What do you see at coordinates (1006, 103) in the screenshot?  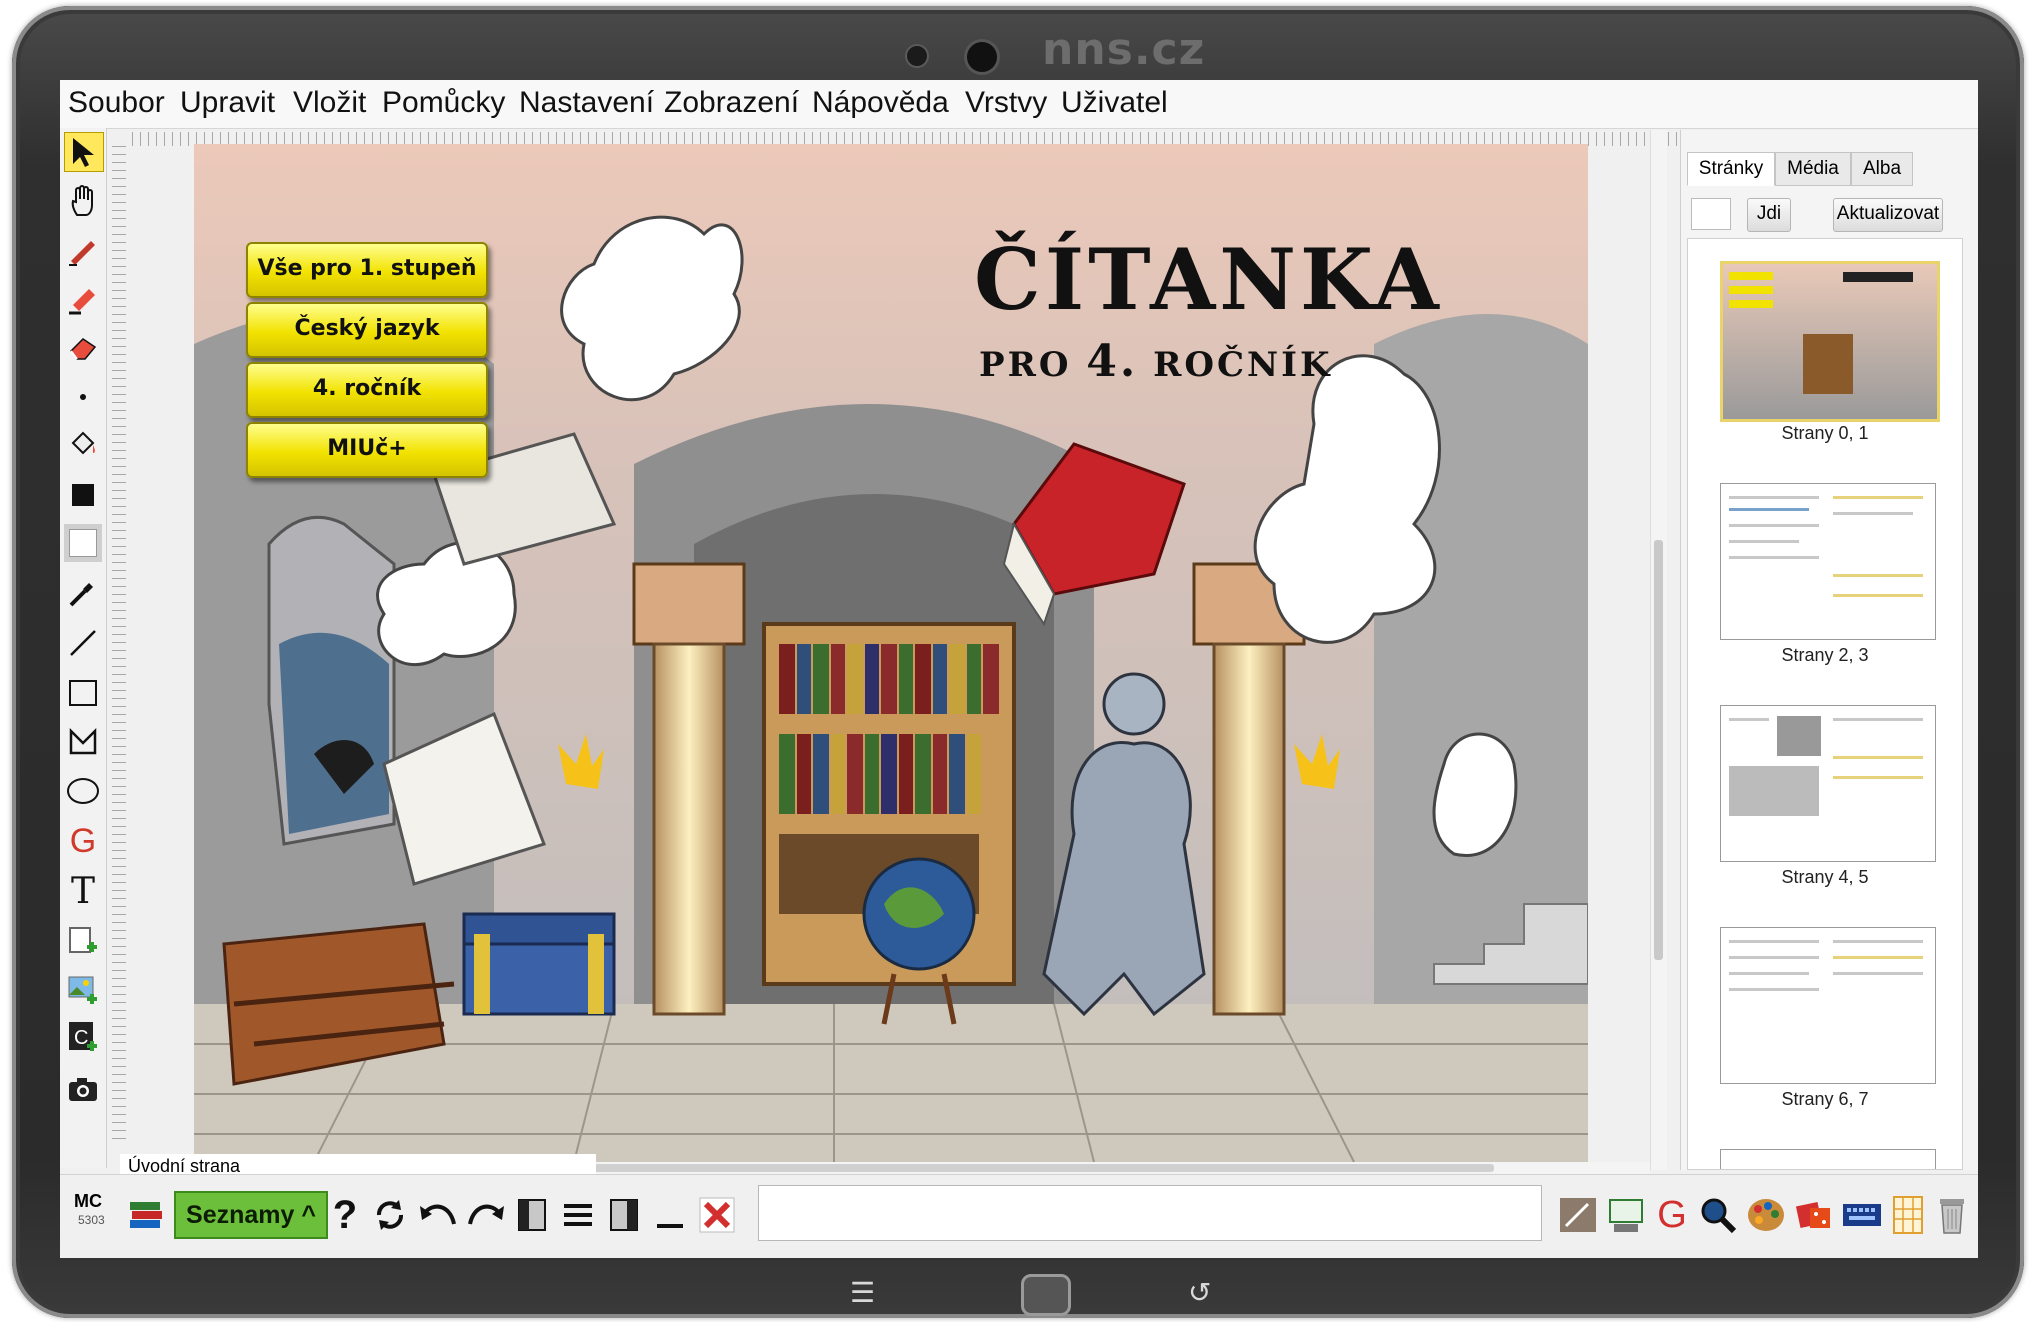 I see `menu-vrstvy: Vrstvy` at bounding box center [1006, 103].